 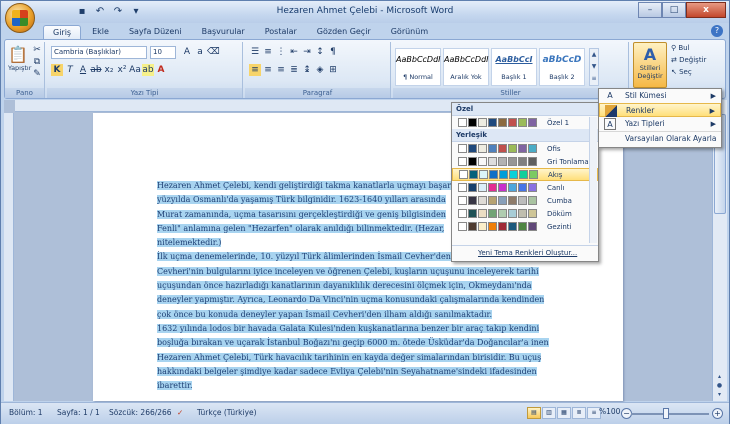 What do you see at coordinates (564, 413) in the screenshot?
I see `web-layout-icon: ▦` at bounding box center [564, 413].